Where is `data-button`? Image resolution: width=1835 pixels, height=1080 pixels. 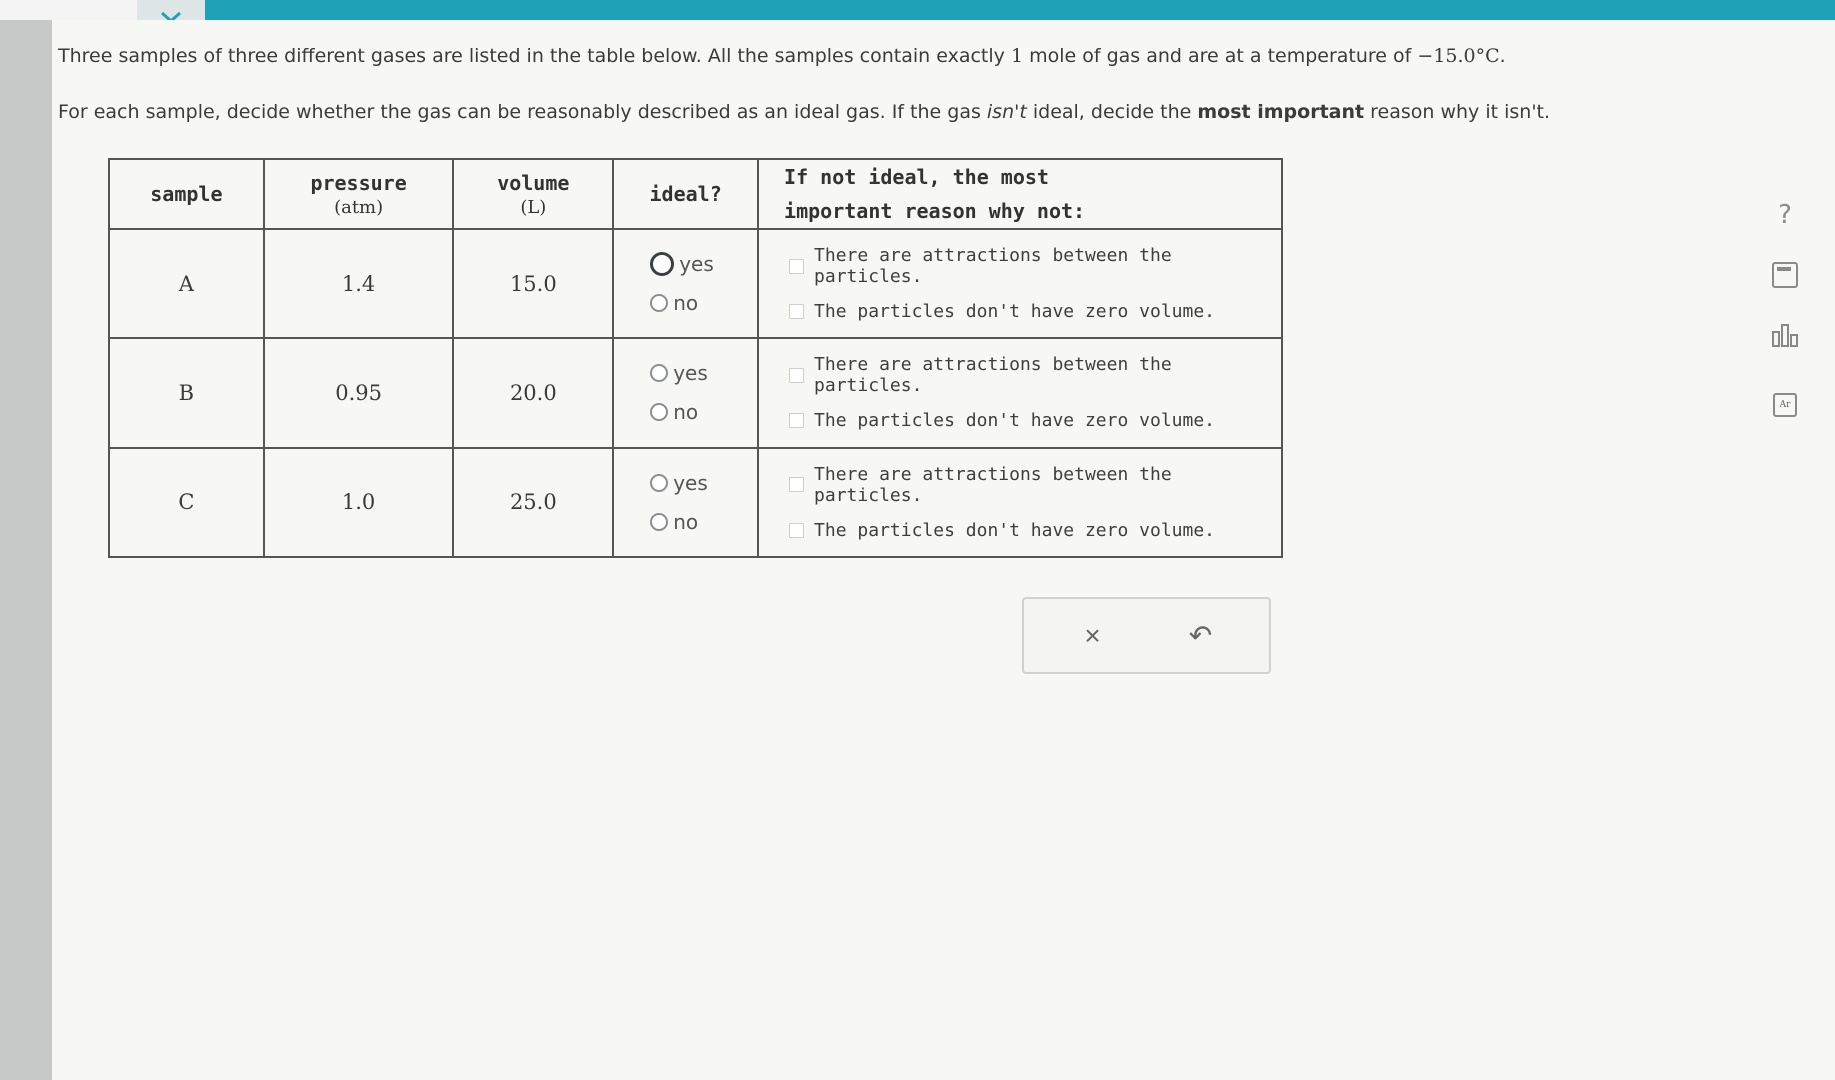
data-button is located at coordinates (1785, 335).